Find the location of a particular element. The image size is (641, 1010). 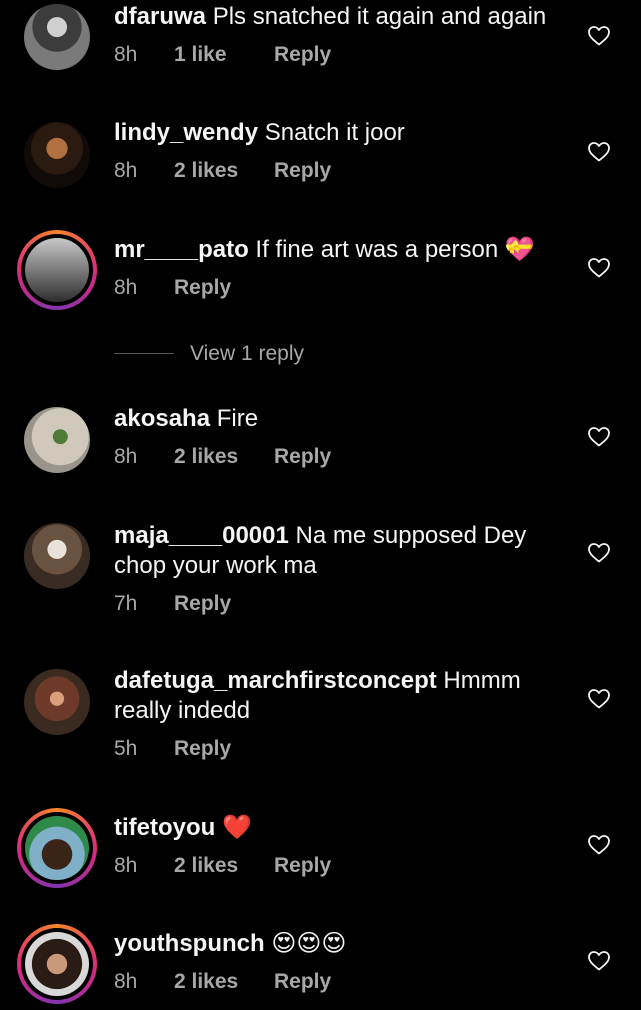

divider is located at coordinates (144, 353).